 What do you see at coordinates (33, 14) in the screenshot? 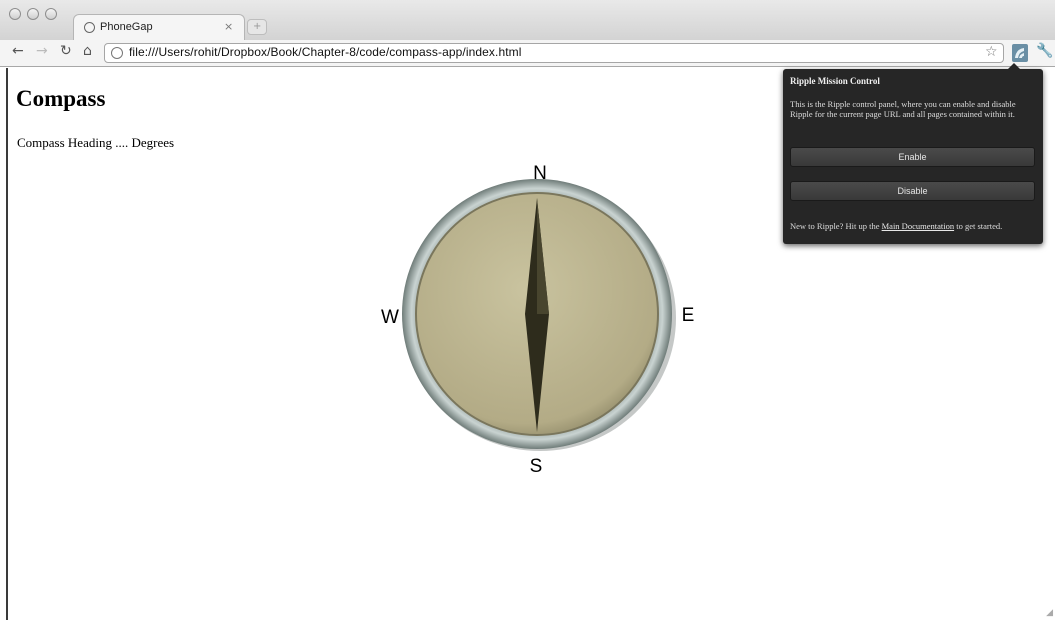
I see `minimize-window-button` at bounding box center [33, 14].